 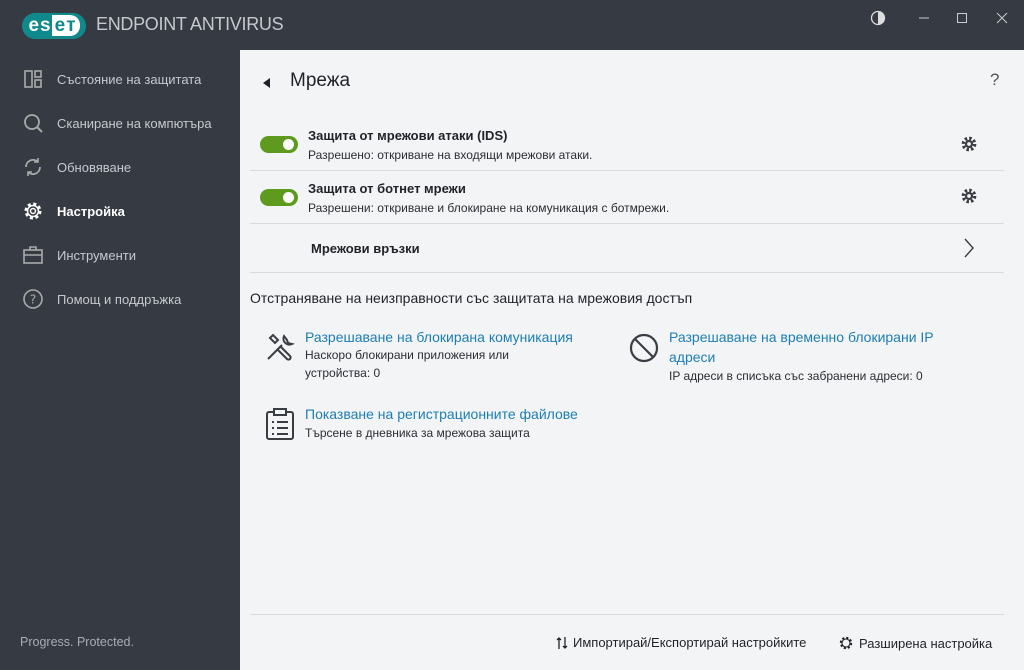 I want to click on import-export-button: Импортирай/Експортирай настройките, so click(x=681, y=642).